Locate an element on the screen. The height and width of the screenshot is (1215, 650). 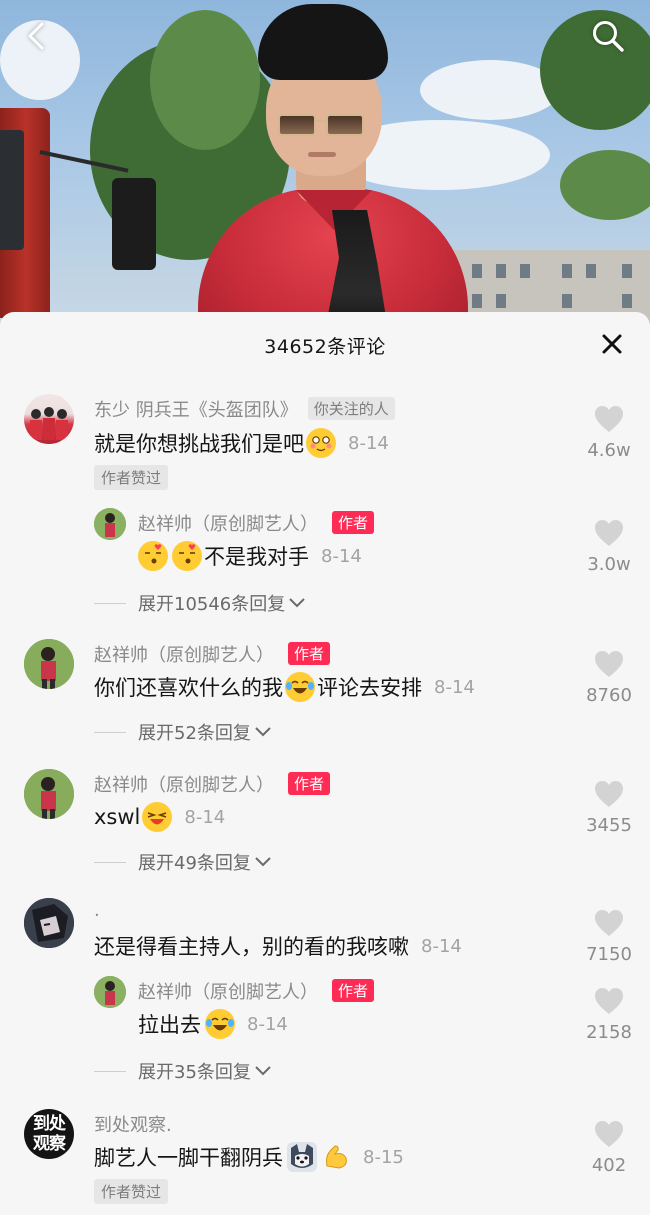
like-count: 8760 is located at coordinates (609, 695).